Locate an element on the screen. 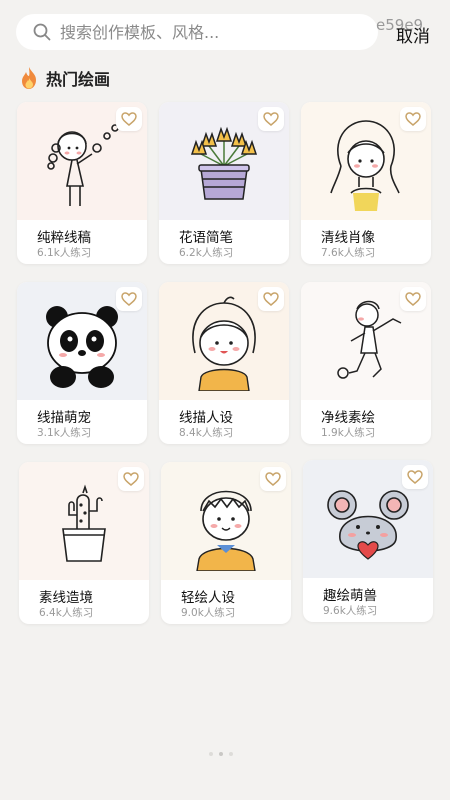 The height and width of the screenshot is (800, 450). card-title: 线描萌宠 is located at coordinates (64, 418).